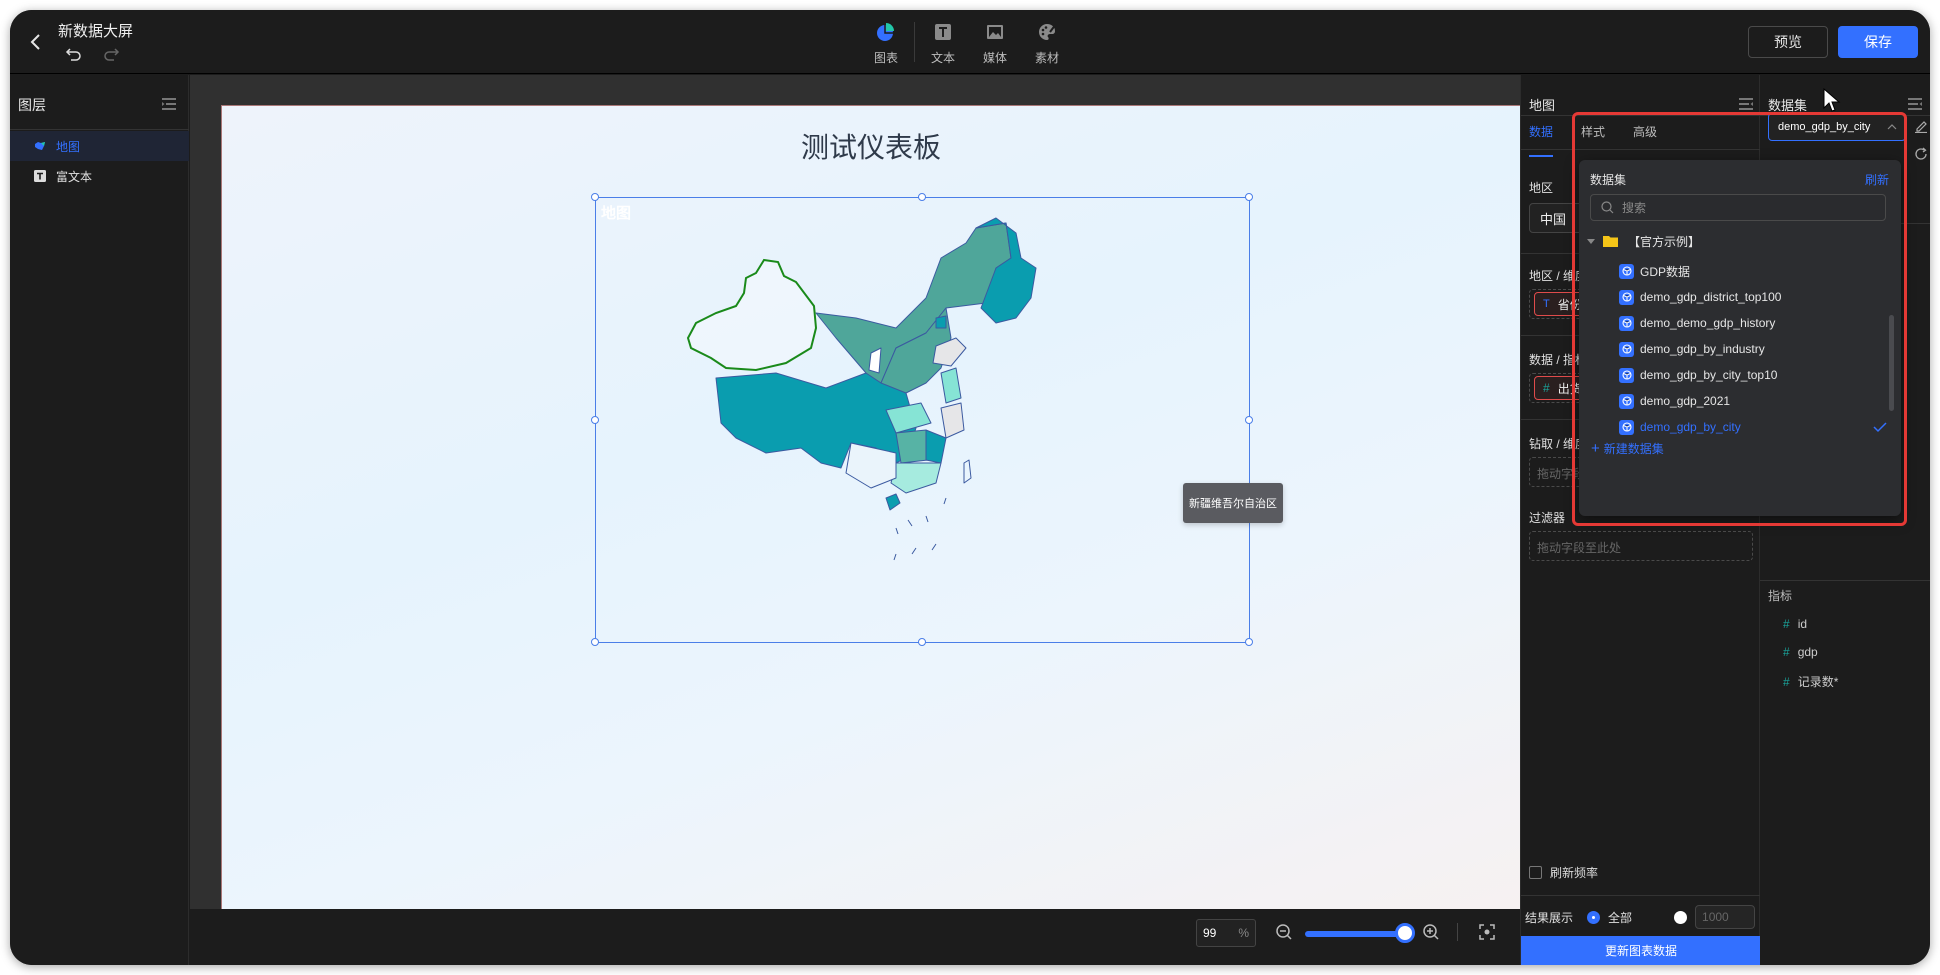  I want to click on limit-input: 1000, so click(1725, 917).